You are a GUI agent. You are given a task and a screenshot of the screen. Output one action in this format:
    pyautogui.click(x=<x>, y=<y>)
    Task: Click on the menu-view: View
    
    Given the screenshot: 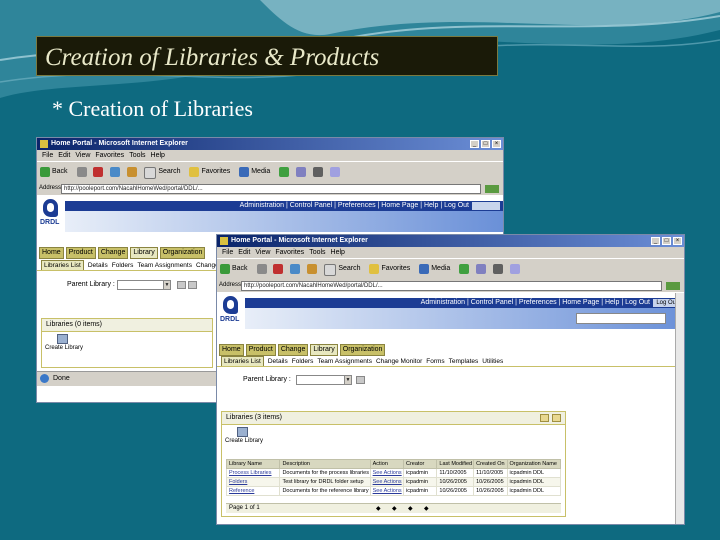 What is the action you would take?
    pyautogui.click(x=82, y=155)
    